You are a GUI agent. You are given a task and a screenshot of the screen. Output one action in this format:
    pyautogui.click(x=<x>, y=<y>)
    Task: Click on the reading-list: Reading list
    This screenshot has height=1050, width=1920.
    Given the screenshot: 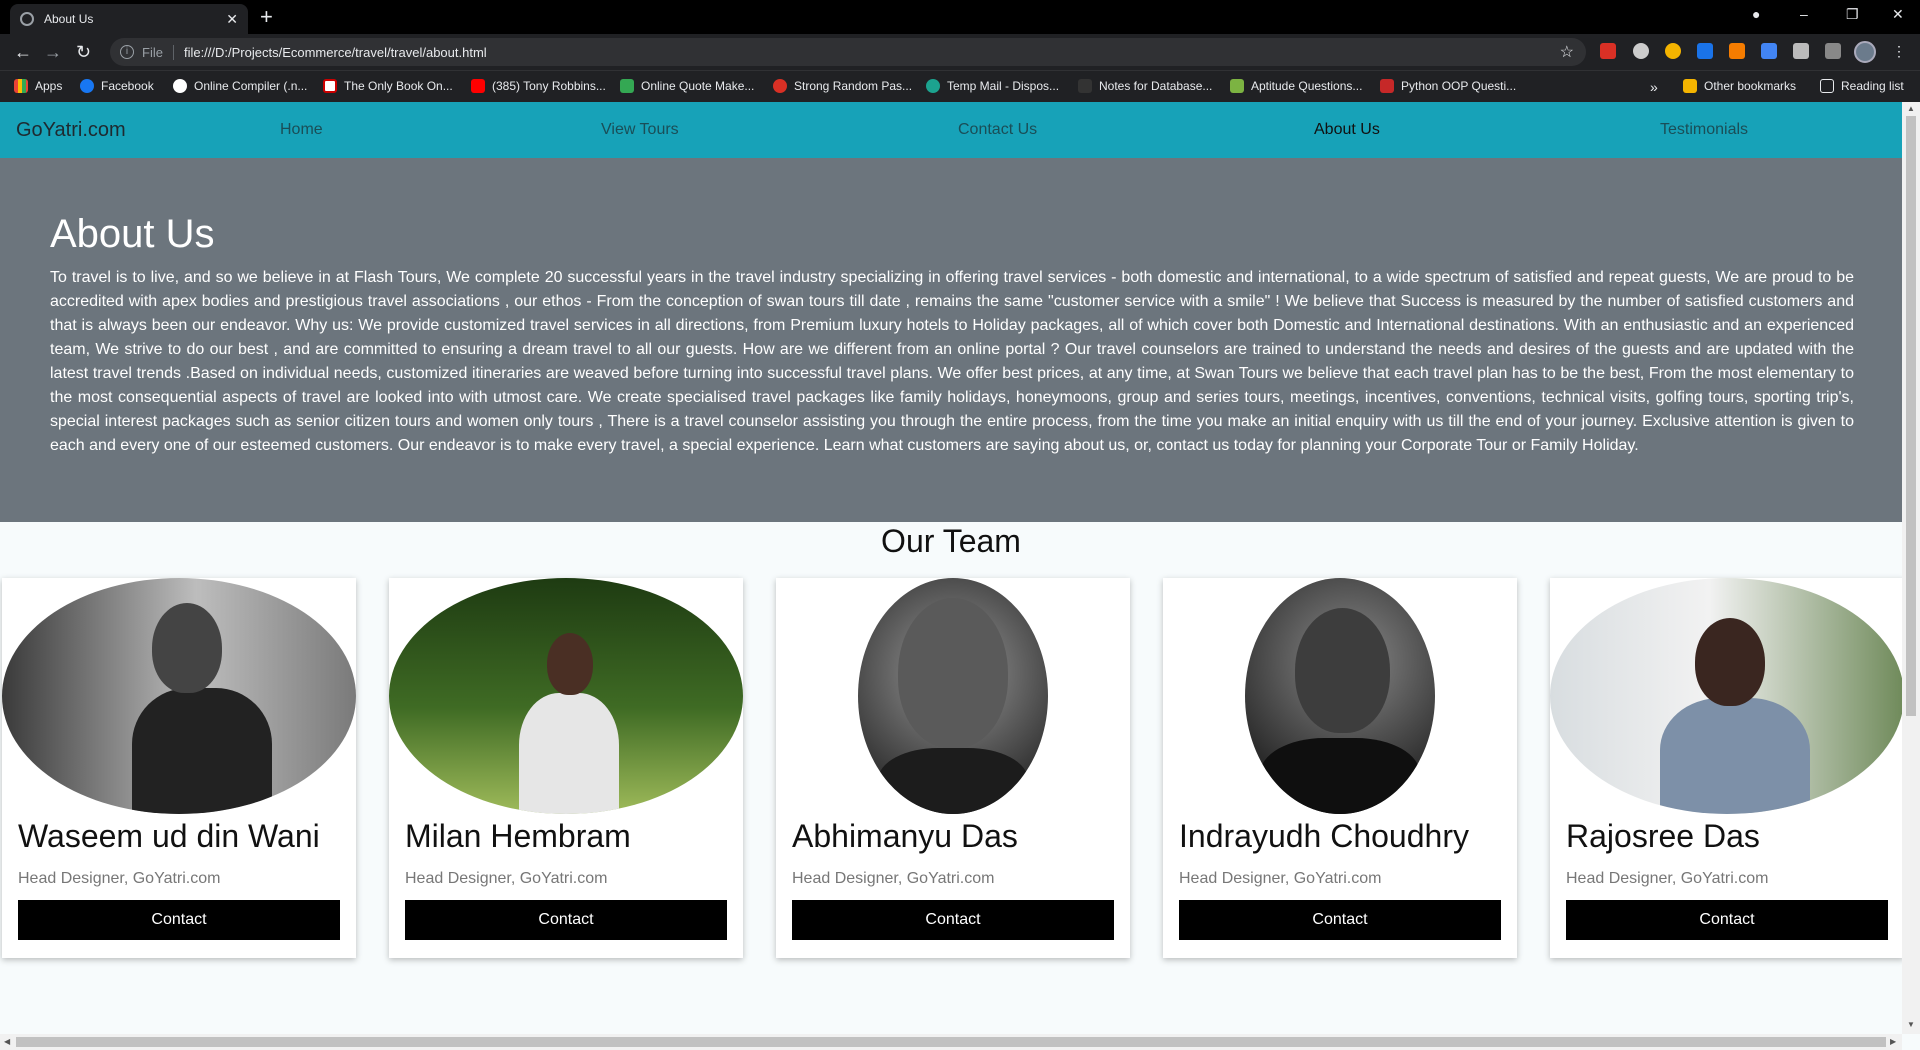 What is the action you would take?
    pyautogui.click(x=1862, y=86)
    